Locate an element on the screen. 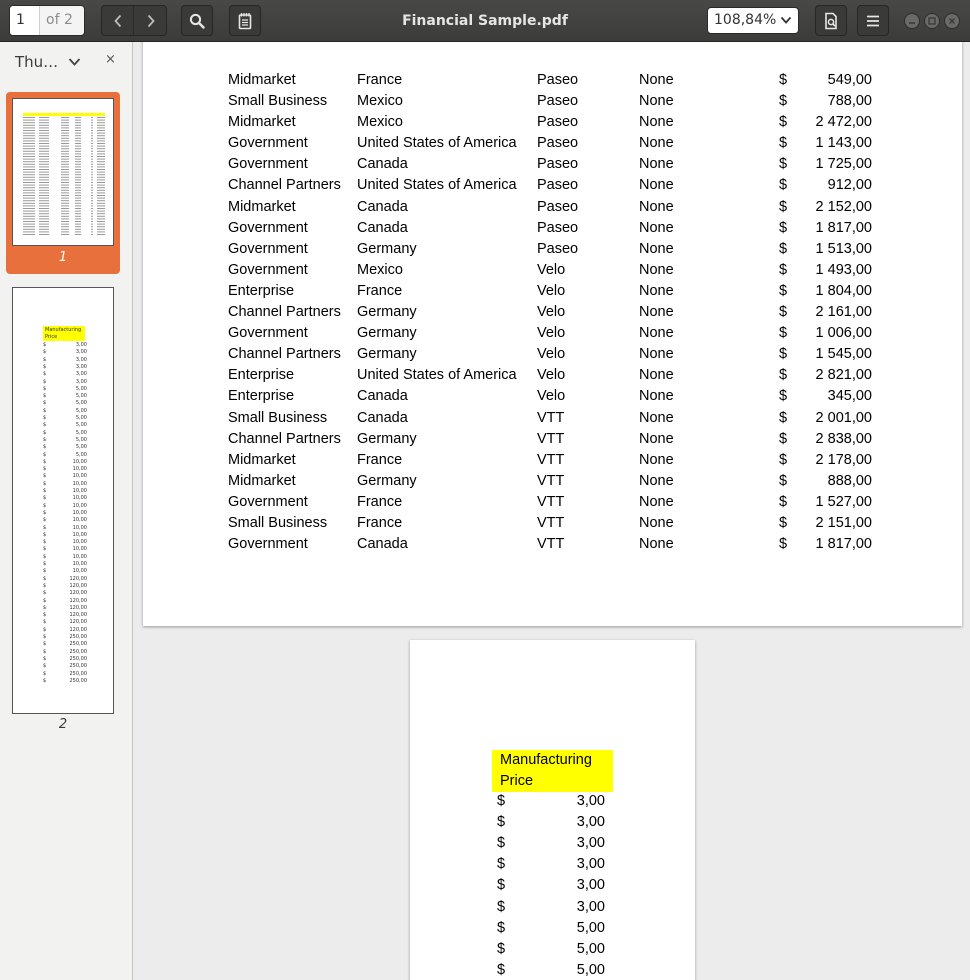 The width and height of the screenshot is (970, 980). thumbnail-value: 120,00 is located at coordinates (78, 578).